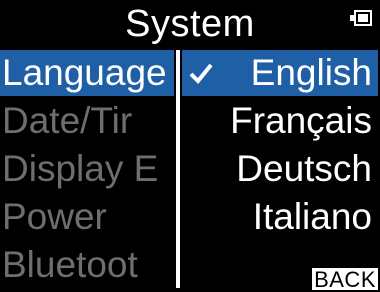 This screenshot has width=380, height=292. I want to click on language-option-label: Français, so click(301, 120).